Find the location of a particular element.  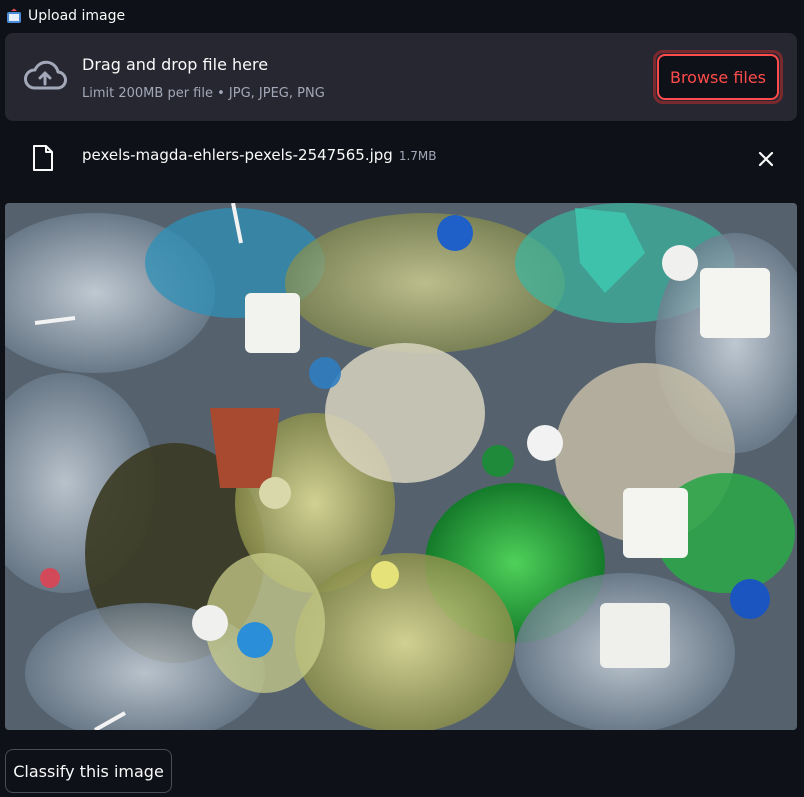

framed-picture-icon is located at coordinates (14, 15).